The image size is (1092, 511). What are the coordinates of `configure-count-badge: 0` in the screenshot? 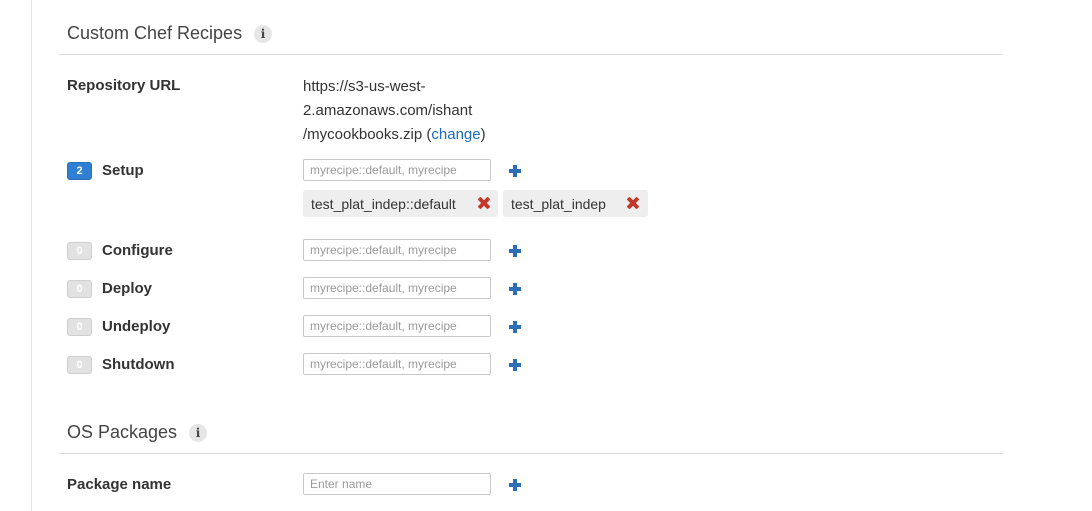 It's located at (79, 251).